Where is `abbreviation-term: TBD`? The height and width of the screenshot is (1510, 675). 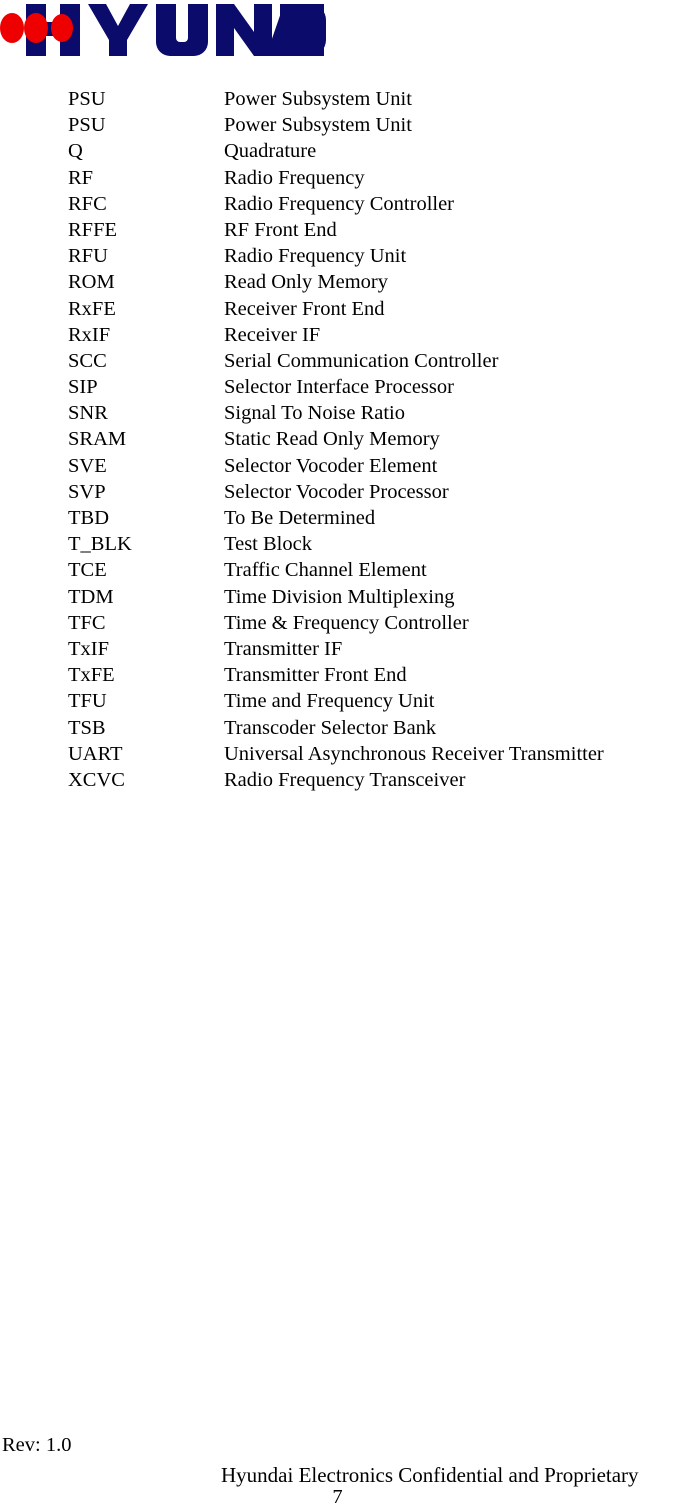 abbreviation-term: TBD is located at coordinates (88, 518).